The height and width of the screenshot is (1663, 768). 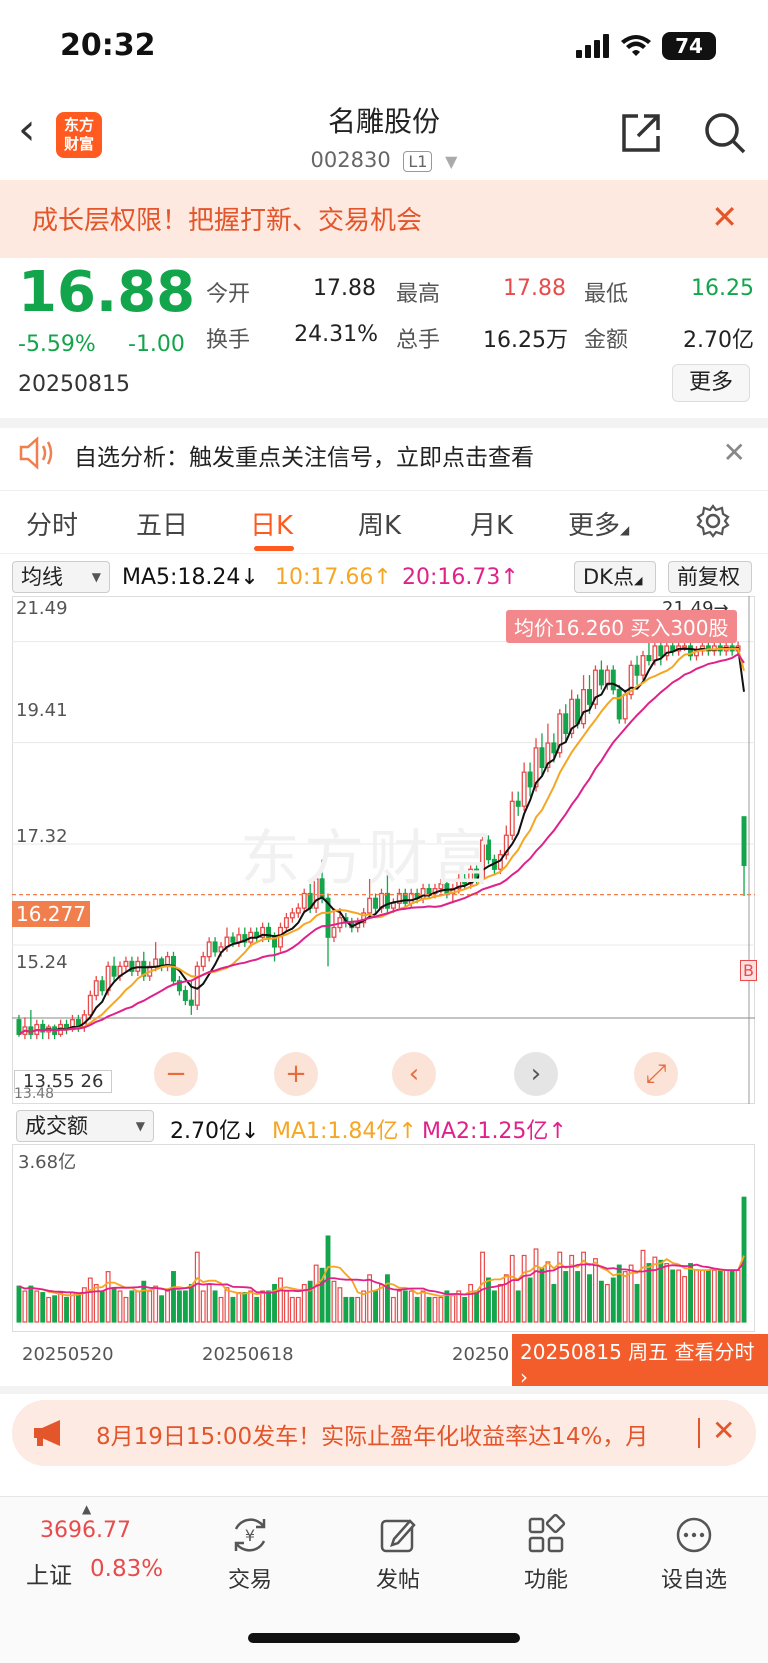 I want to click on dk-point-button: DK点◢, so click(x=615, y=577).